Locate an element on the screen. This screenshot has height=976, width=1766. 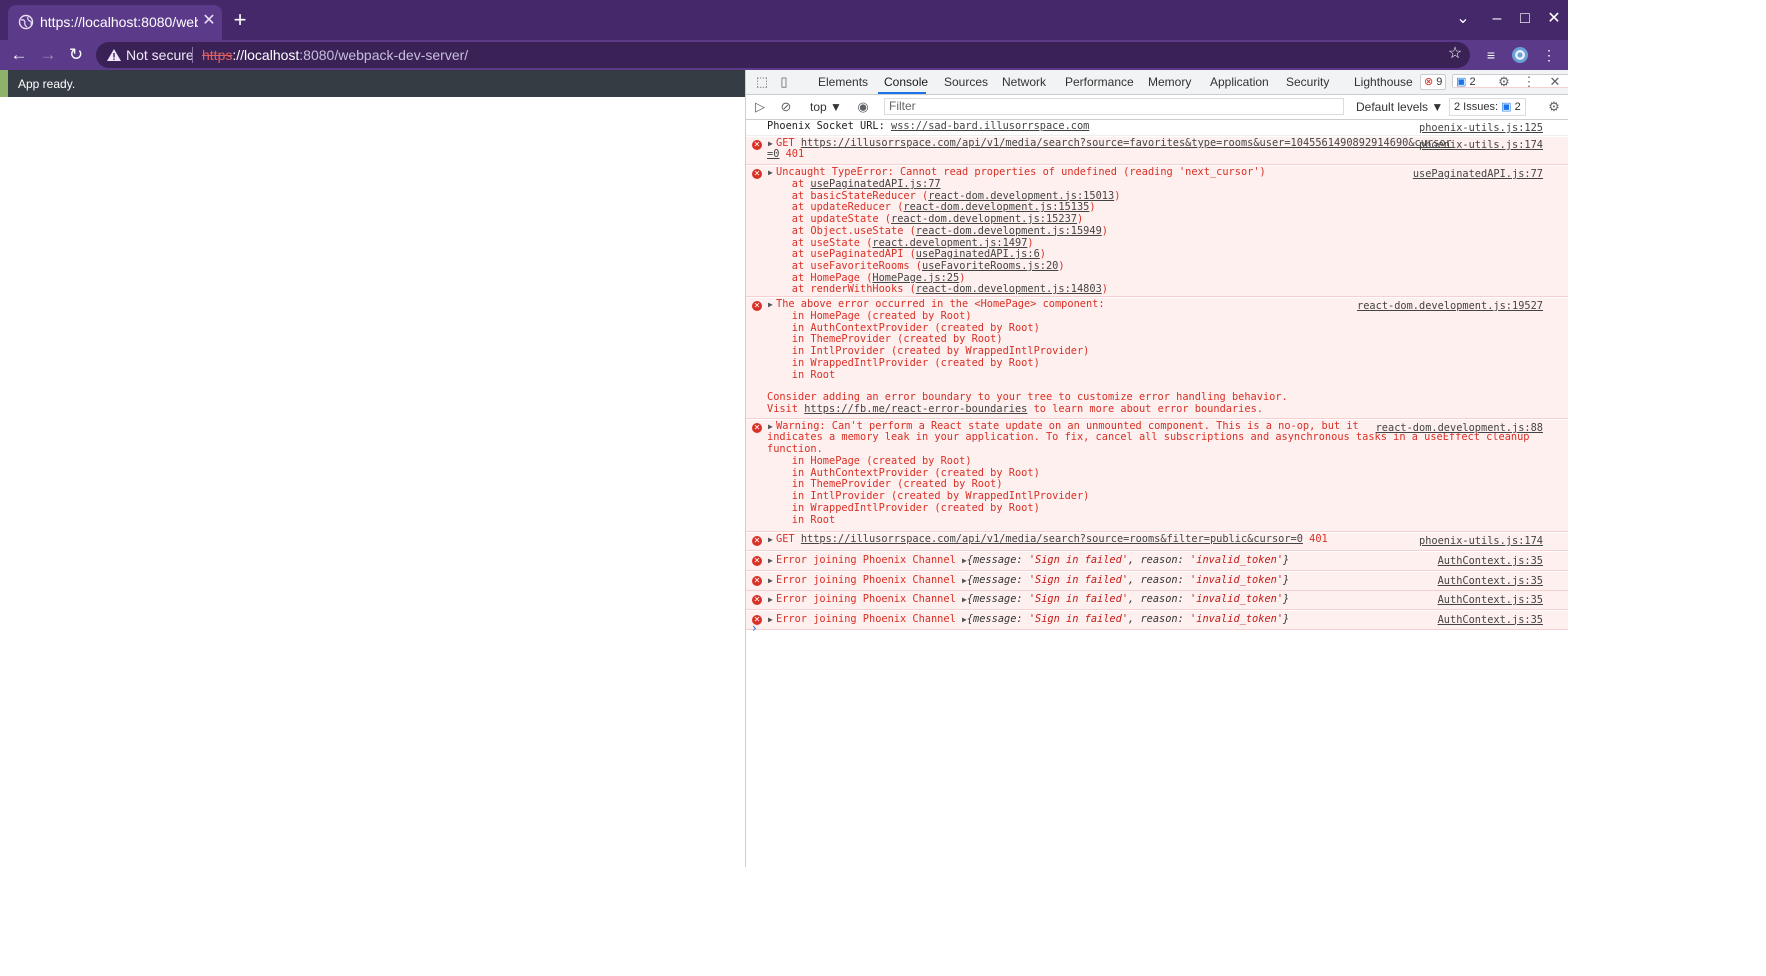
settings-icon: ⚙ is located at coordinates (1504, 82).